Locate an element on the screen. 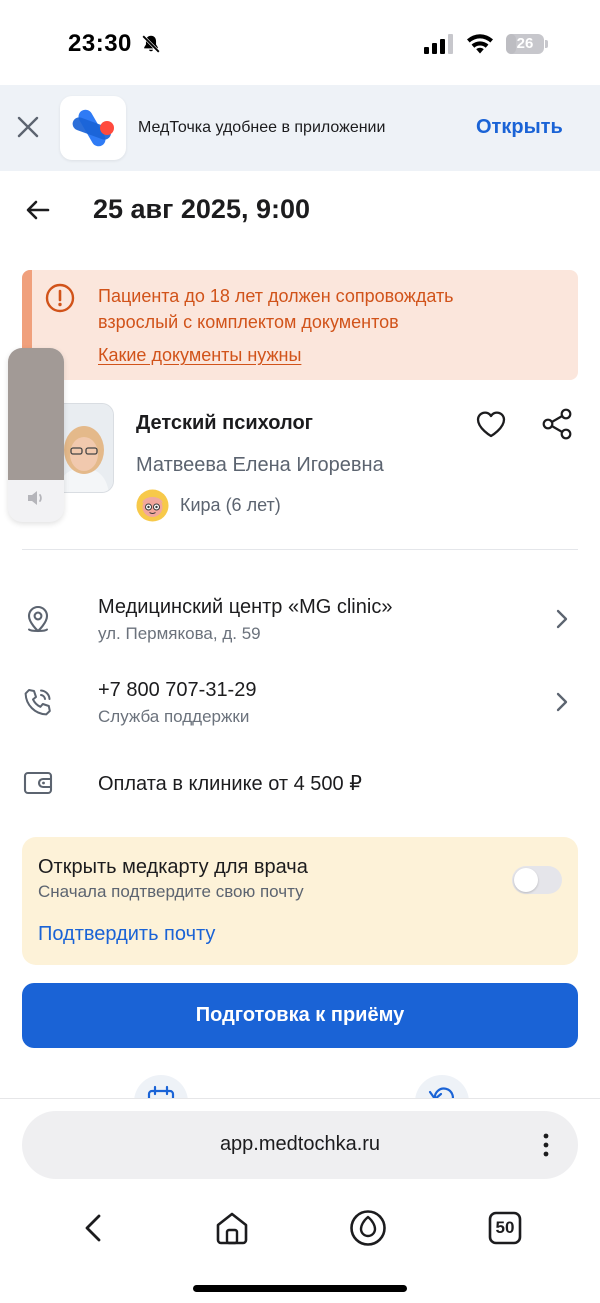 This screenshot has width=600, height=1303. battery-percent: 26 is located at coordinates (525, 43).